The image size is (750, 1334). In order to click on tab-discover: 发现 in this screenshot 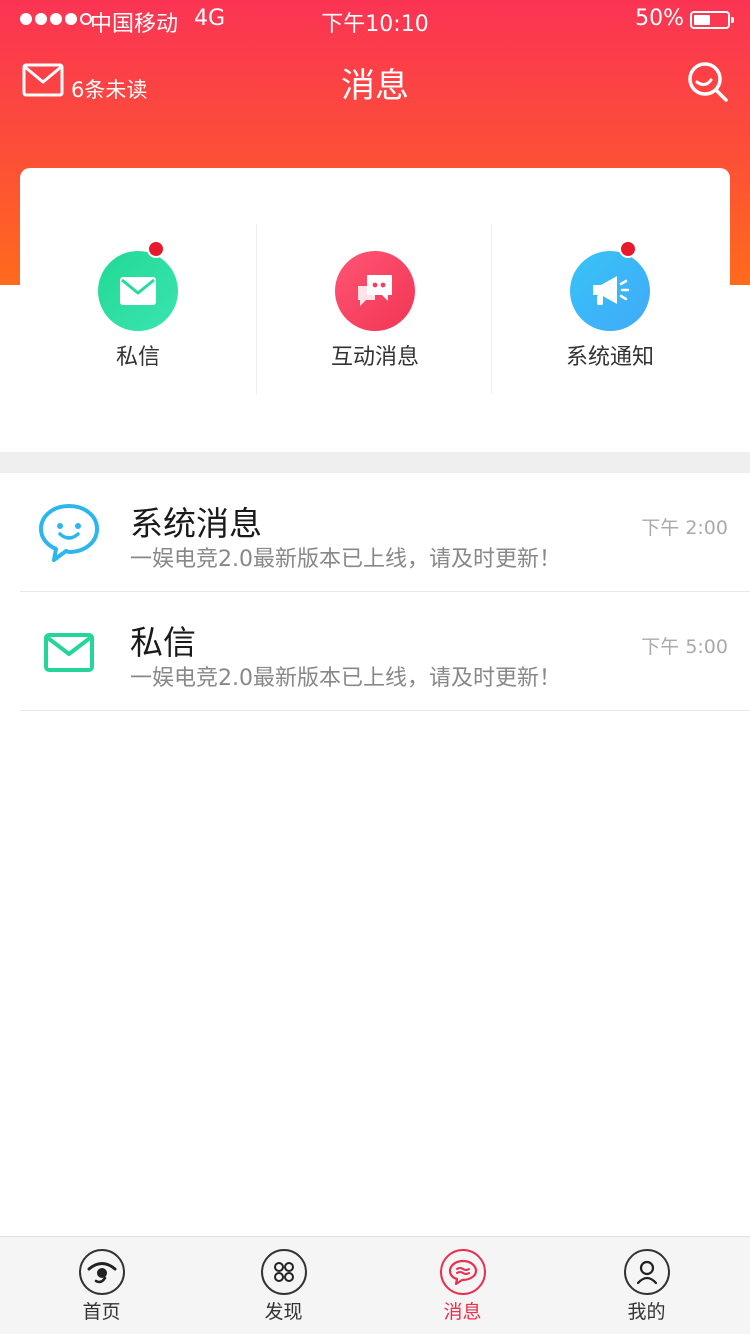, I will do `click(283, 1285)`.